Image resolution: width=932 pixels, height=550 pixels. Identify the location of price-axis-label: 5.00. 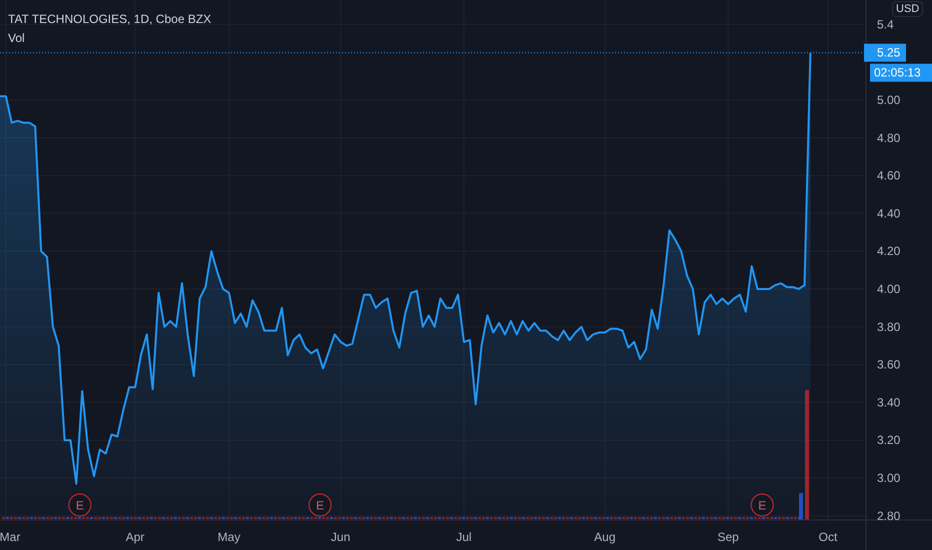
(888, 100).